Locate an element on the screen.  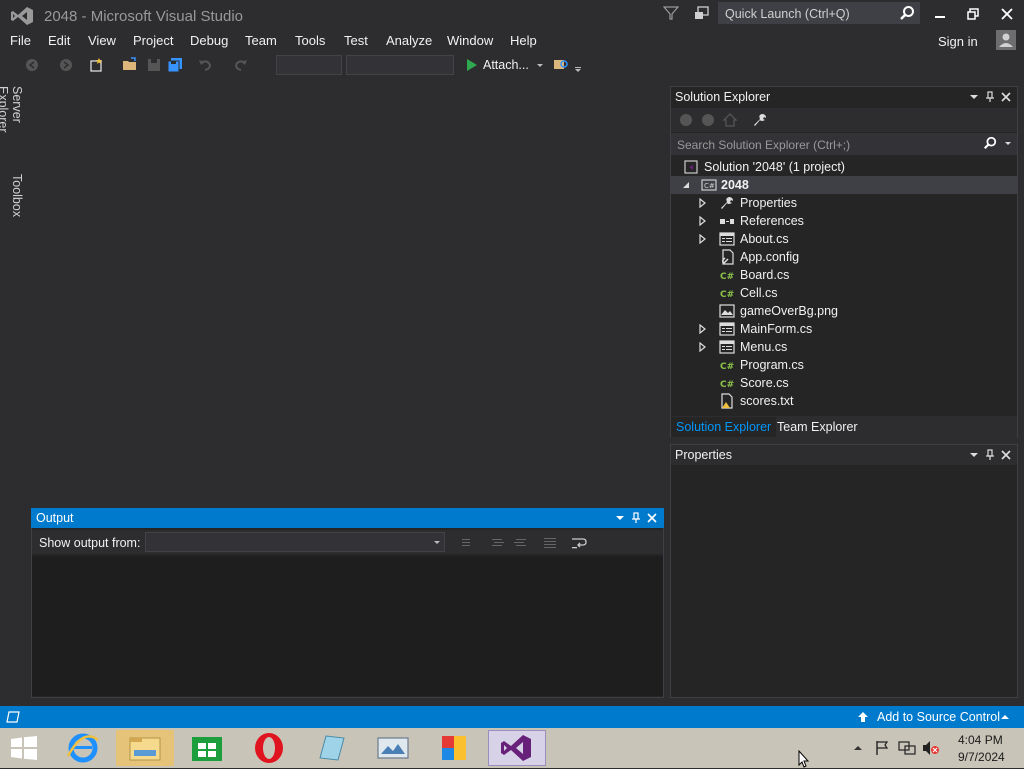
tab-team-explorer: Team Explorer is located at coordinates (817, 427).